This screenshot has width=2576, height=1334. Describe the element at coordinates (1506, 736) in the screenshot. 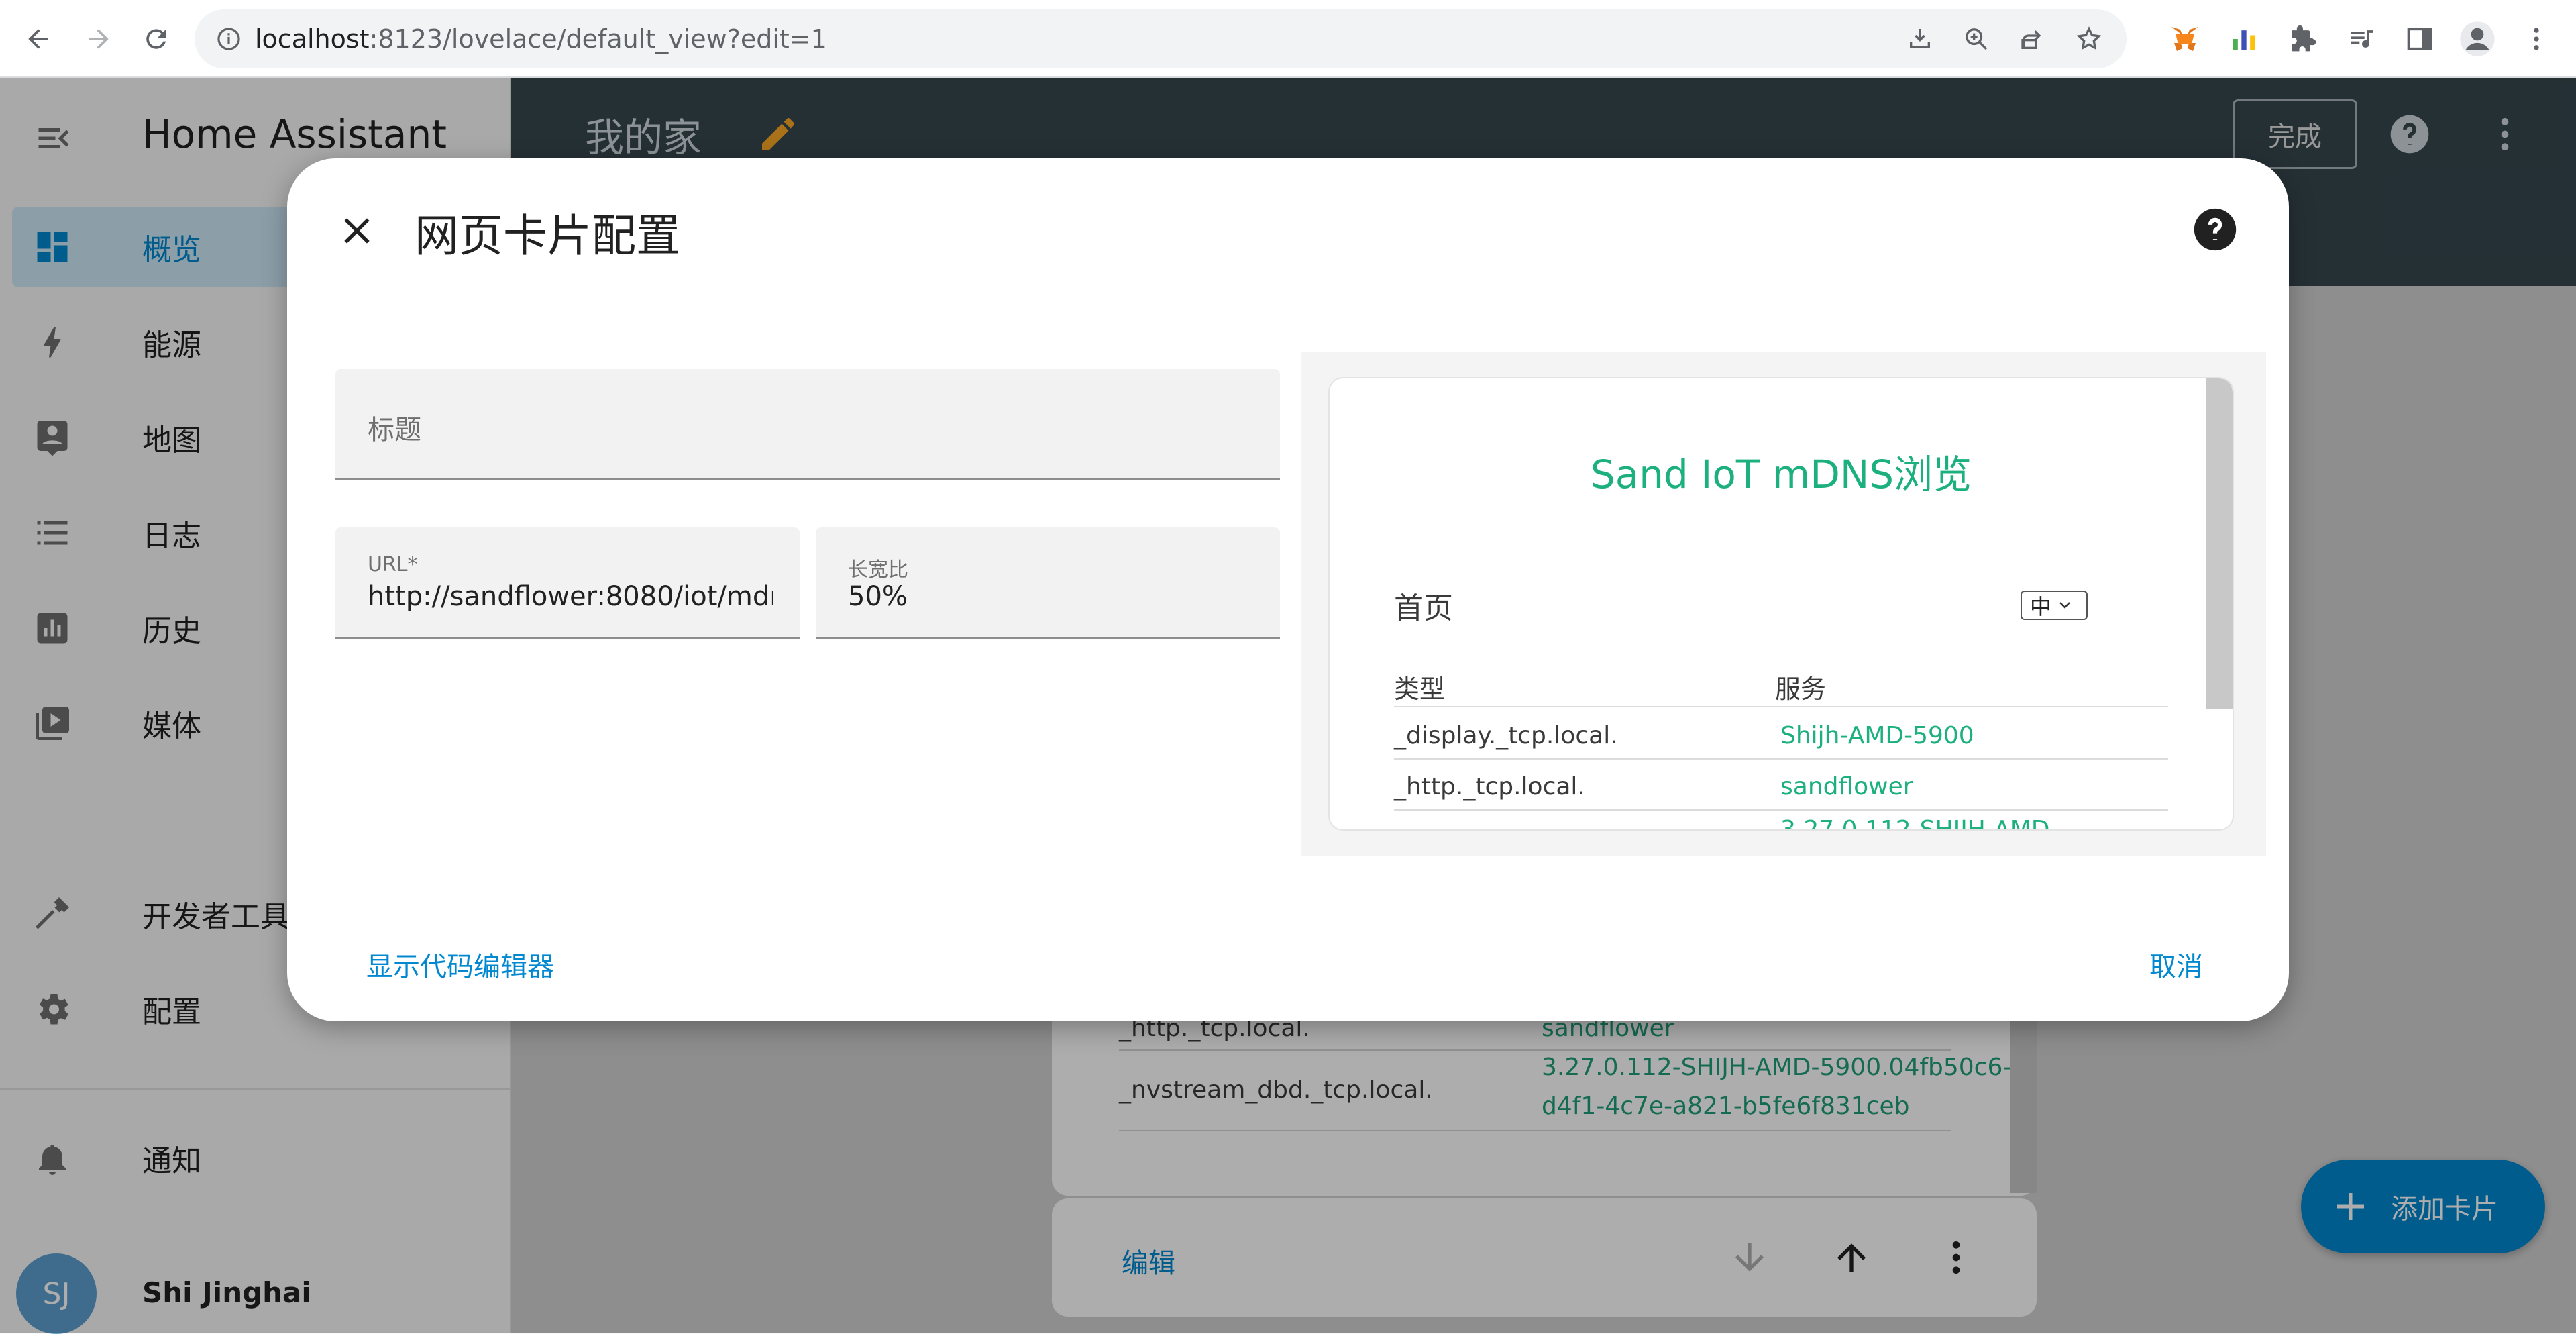

I see `preview-row-type: _display._tcp.local.` at that location.